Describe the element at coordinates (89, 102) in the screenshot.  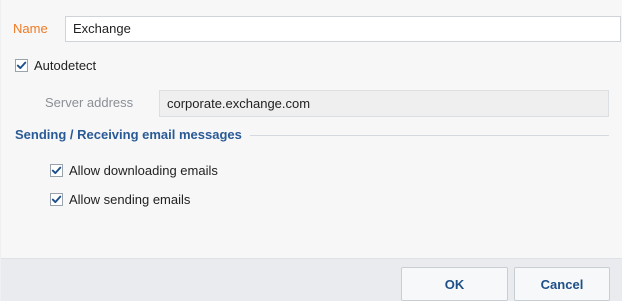
I see `server-address-label: Server address` at that location.